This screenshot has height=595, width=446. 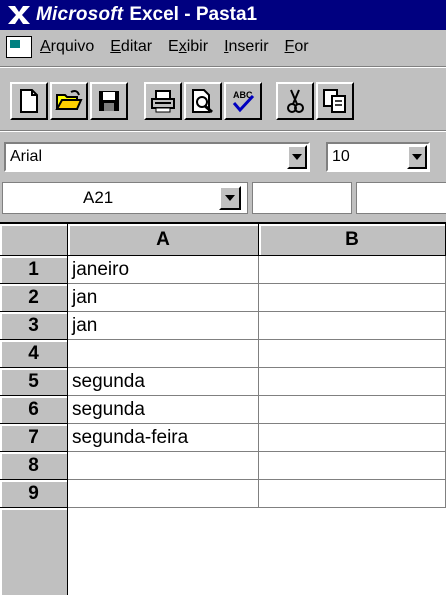 What do you see at coordinates (34, 240) in the screenshot?
I see `select-all-button` at bounding box center [34, 240].